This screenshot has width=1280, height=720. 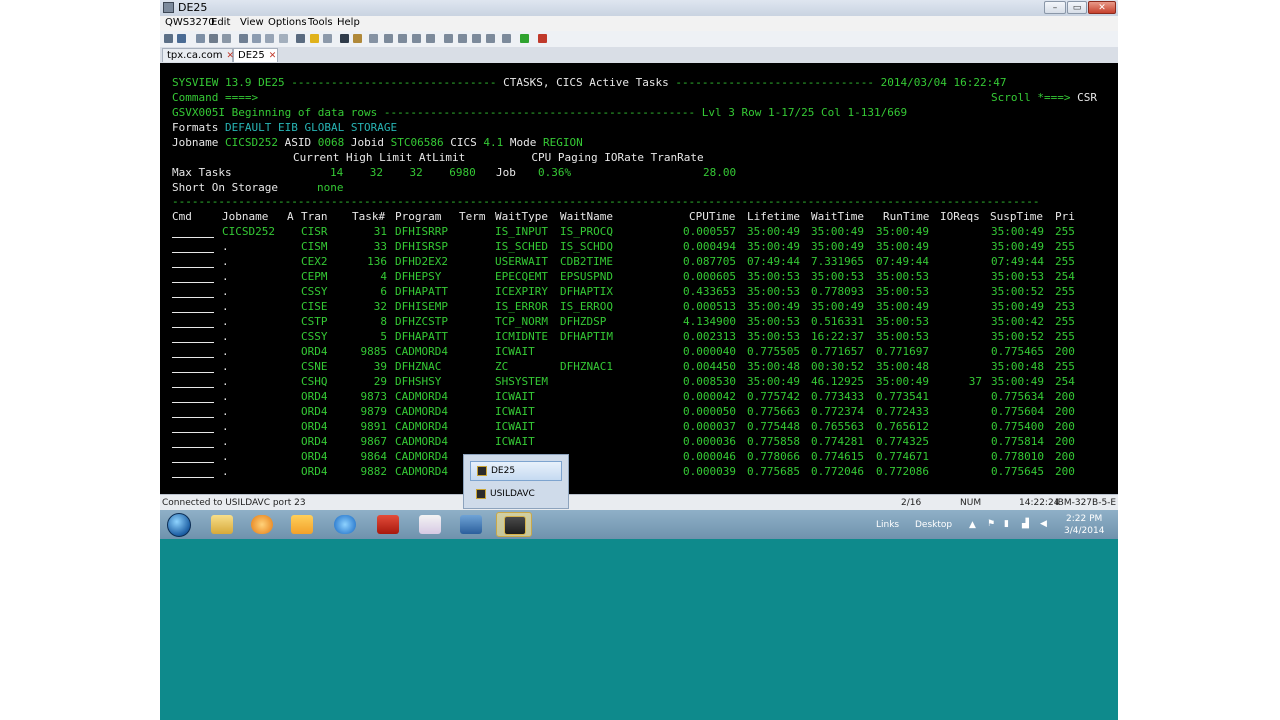 I want to click on layout-icon, so click(x=430, y=38).